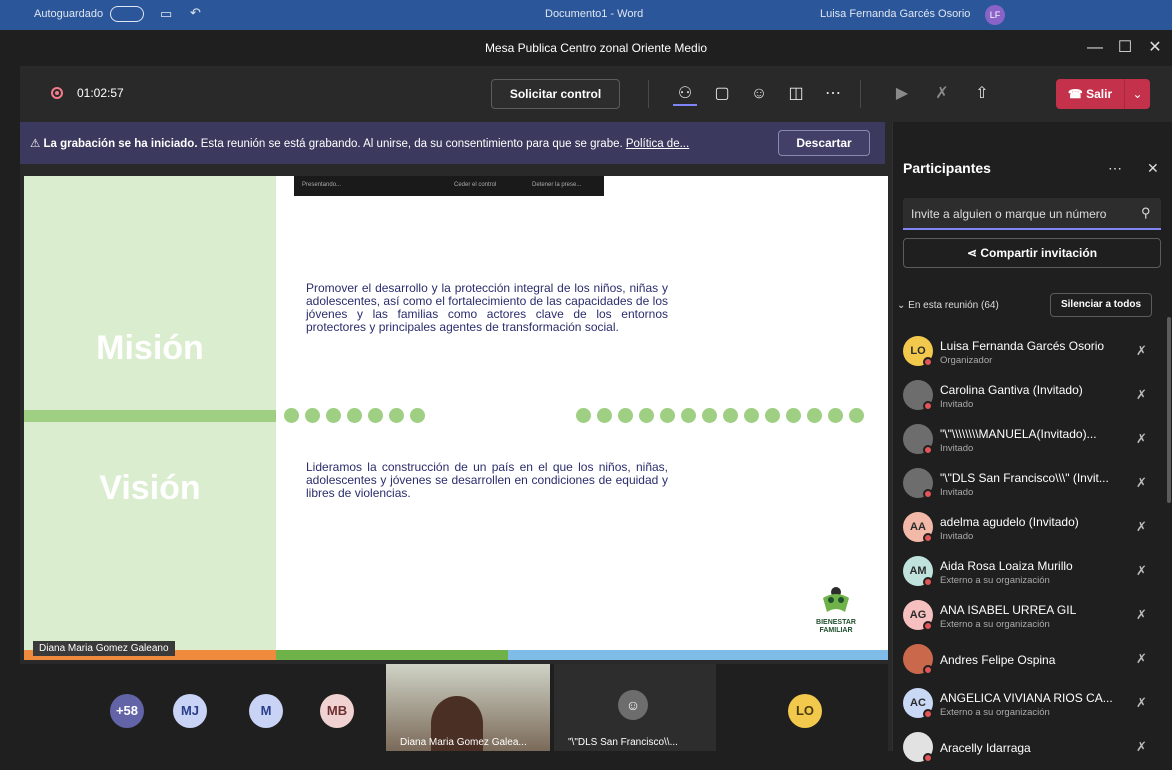  What do you see at coordinates (127, 711) in the screenshot?
I see `overflow-participants-button: +58` at bounding box center [127, 711].